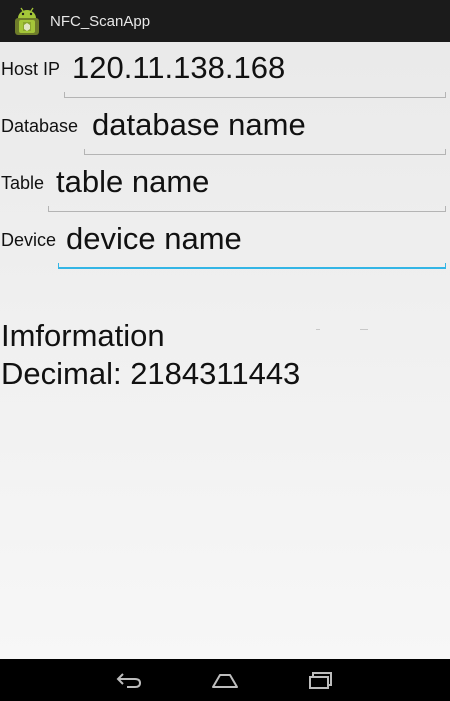 The height and width of the screenshot is (701, 450). I want to click on database-label: Database, so click(40, 126).